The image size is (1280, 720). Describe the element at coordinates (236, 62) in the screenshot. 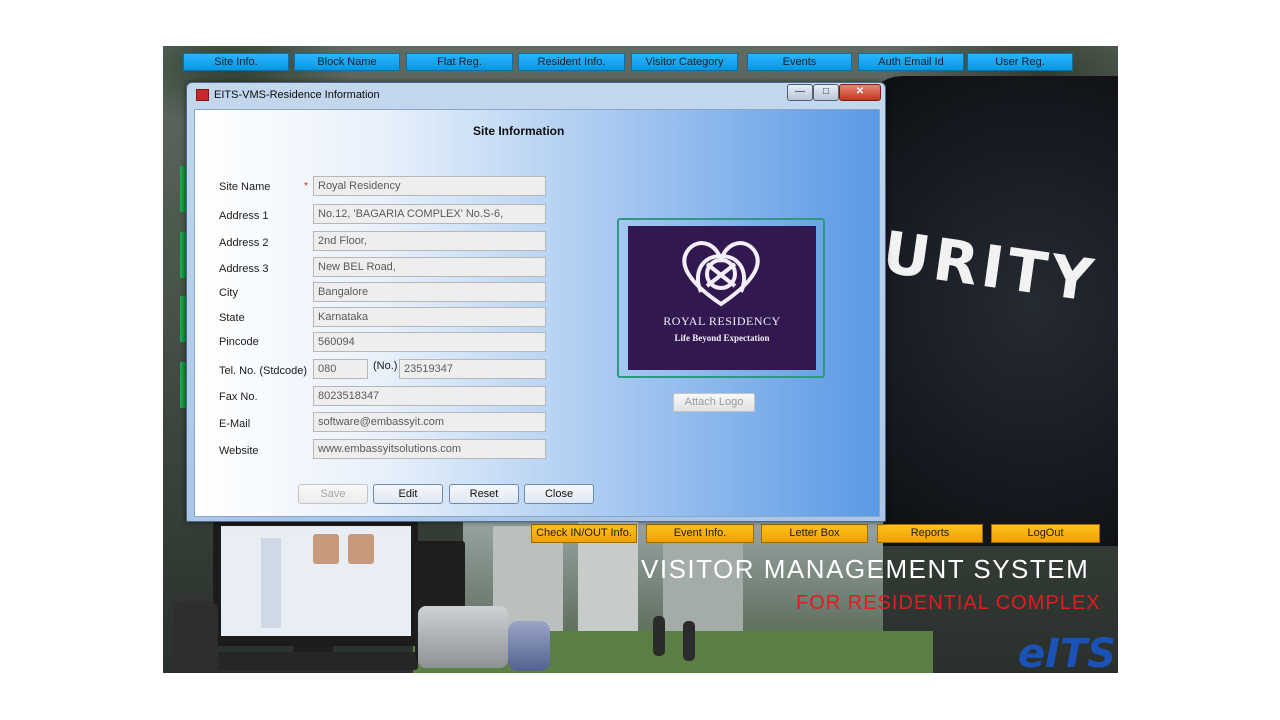

I see `nav-site-info-button: Site Info.` at that location.